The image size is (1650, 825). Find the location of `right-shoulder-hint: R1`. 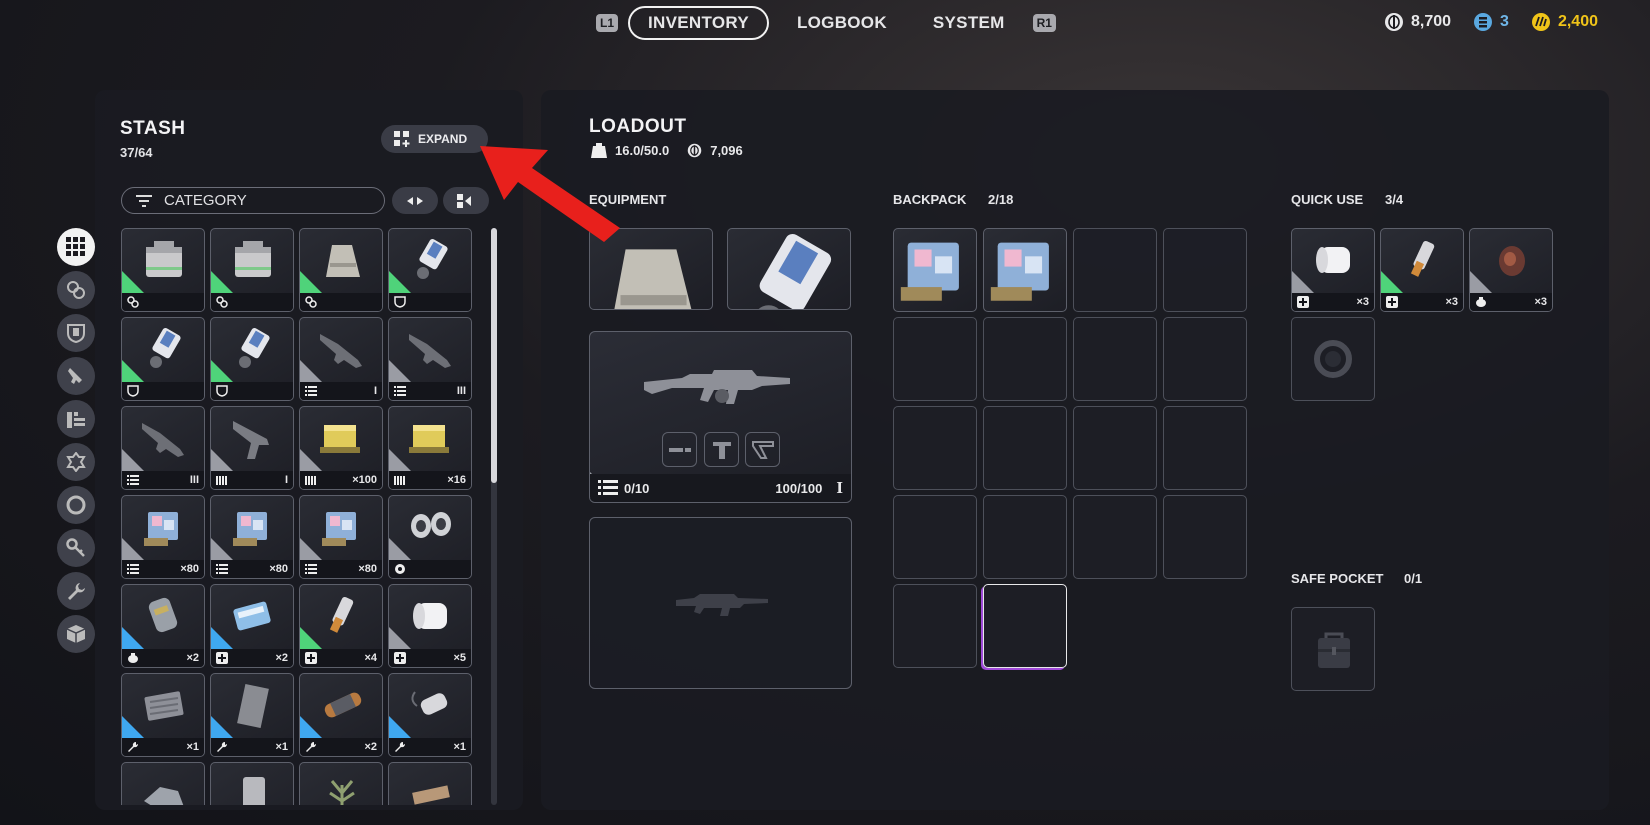

right-shoulder-hint: R1 is located at coordinates (1044, 23).